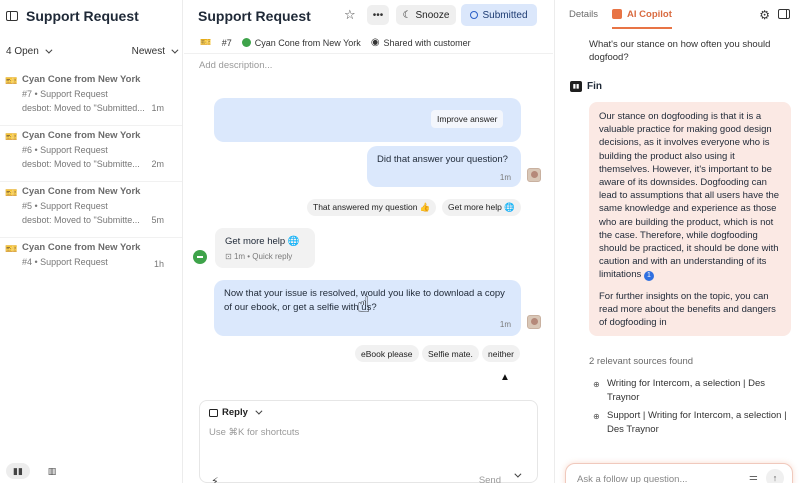 This screenshot has width=800, height=483. I want to click on conversation-subtitle: #6 • Support Request, so click(65, 150).